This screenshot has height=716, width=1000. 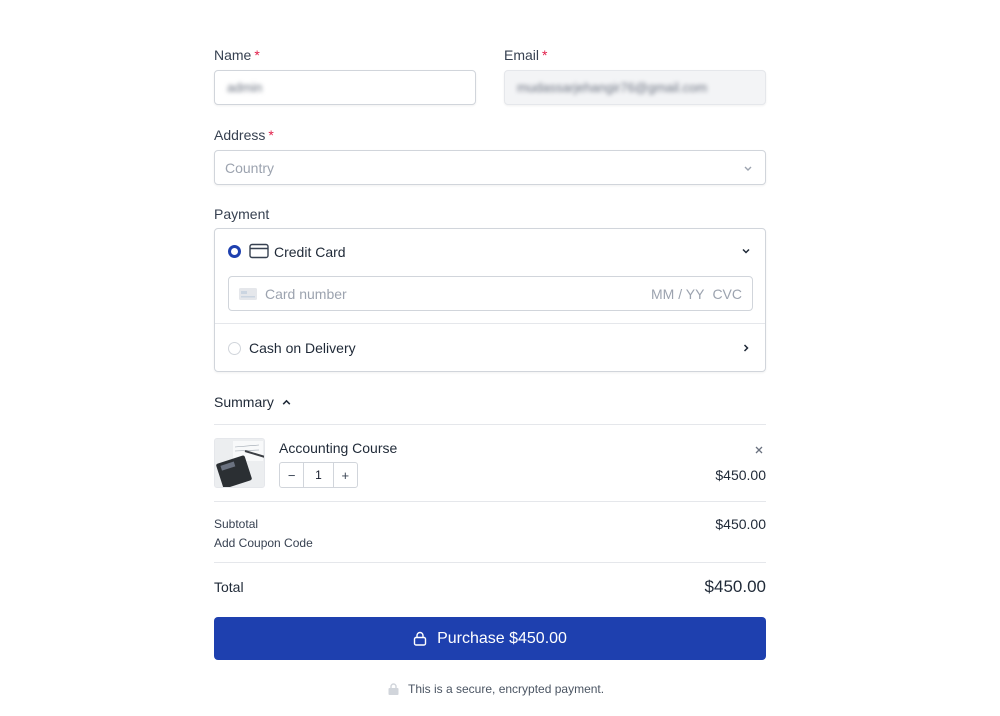 I want to click on country-select: Country, so click(x=490, y=167).